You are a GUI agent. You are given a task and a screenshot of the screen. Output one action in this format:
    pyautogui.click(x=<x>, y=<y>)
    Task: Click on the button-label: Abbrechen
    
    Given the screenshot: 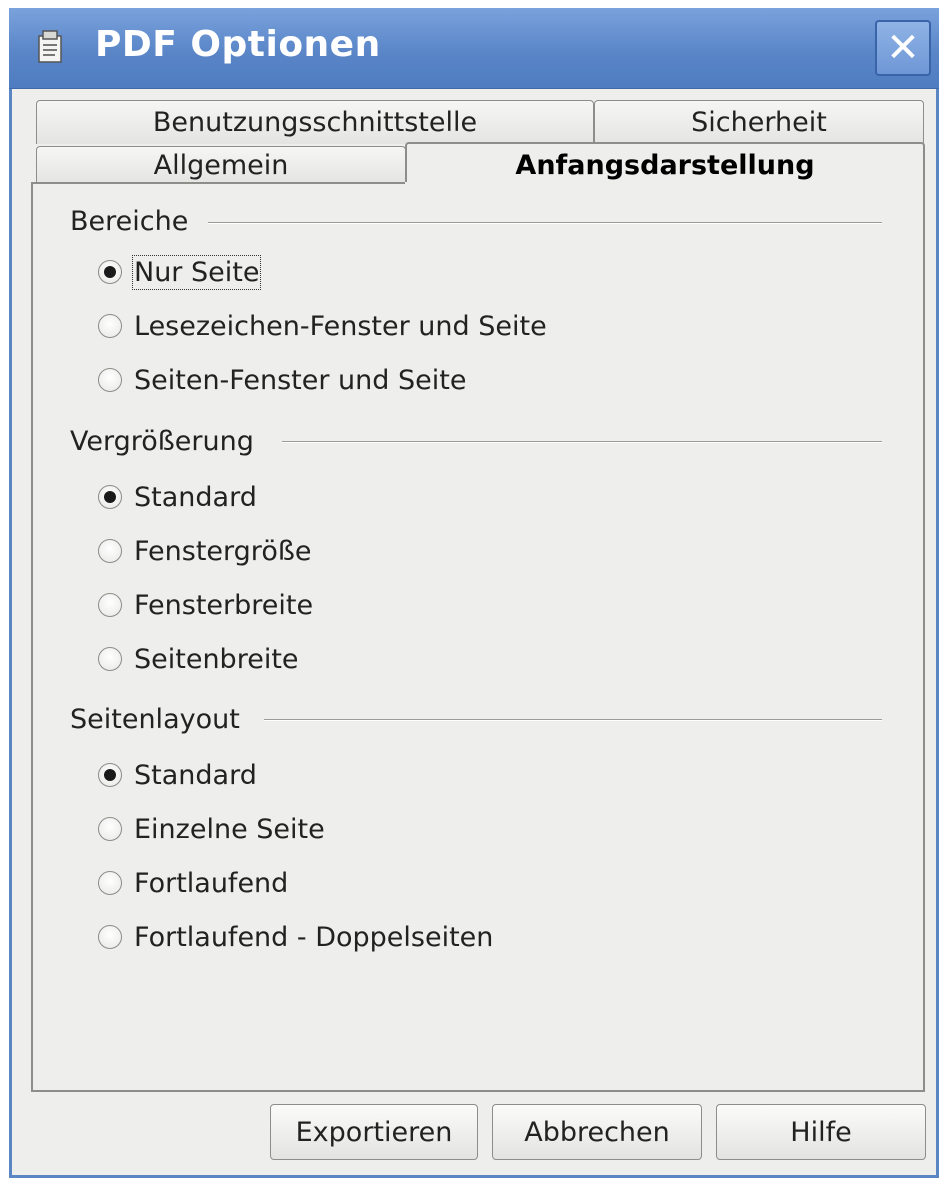 What is the action you would take?
    pyautogui.click(x=597, y=1132)
    